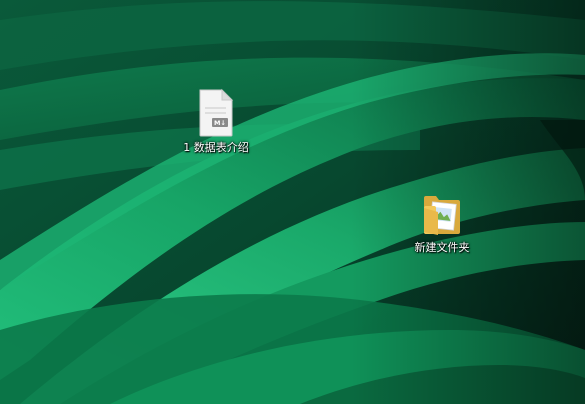 This screenshot has height=404, width=585. I want to click on desktop-icon-new-folder: 新建文件夹, so click(442, 221).